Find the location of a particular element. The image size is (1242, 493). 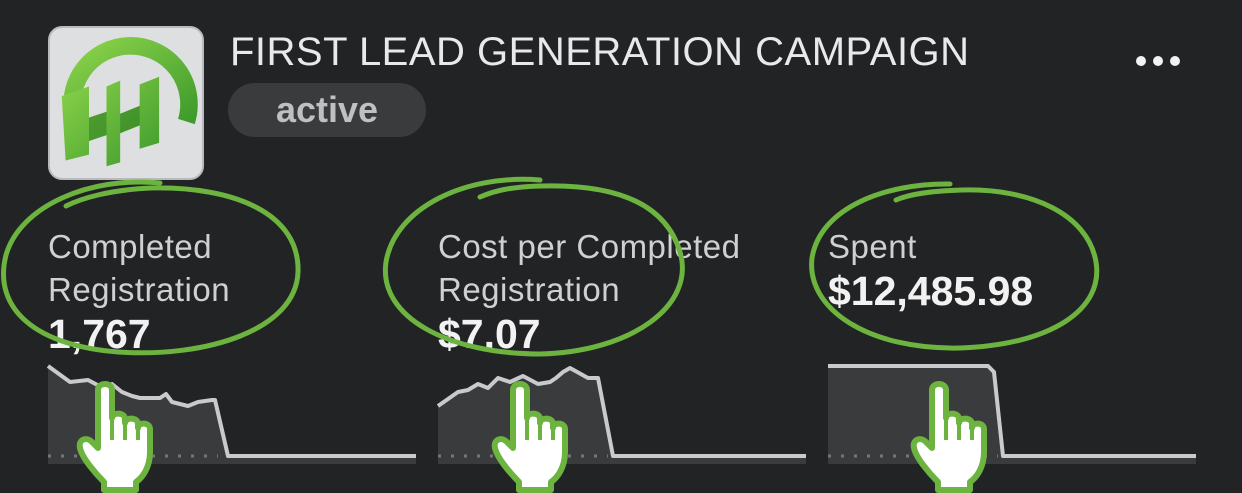

metric-value: $12,485.98 is located at coordinates (931, 291).